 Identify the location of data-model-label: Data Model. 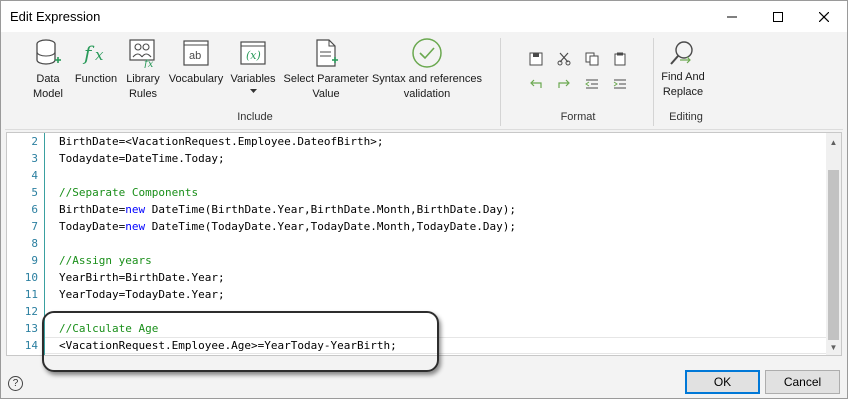
(48, 86).